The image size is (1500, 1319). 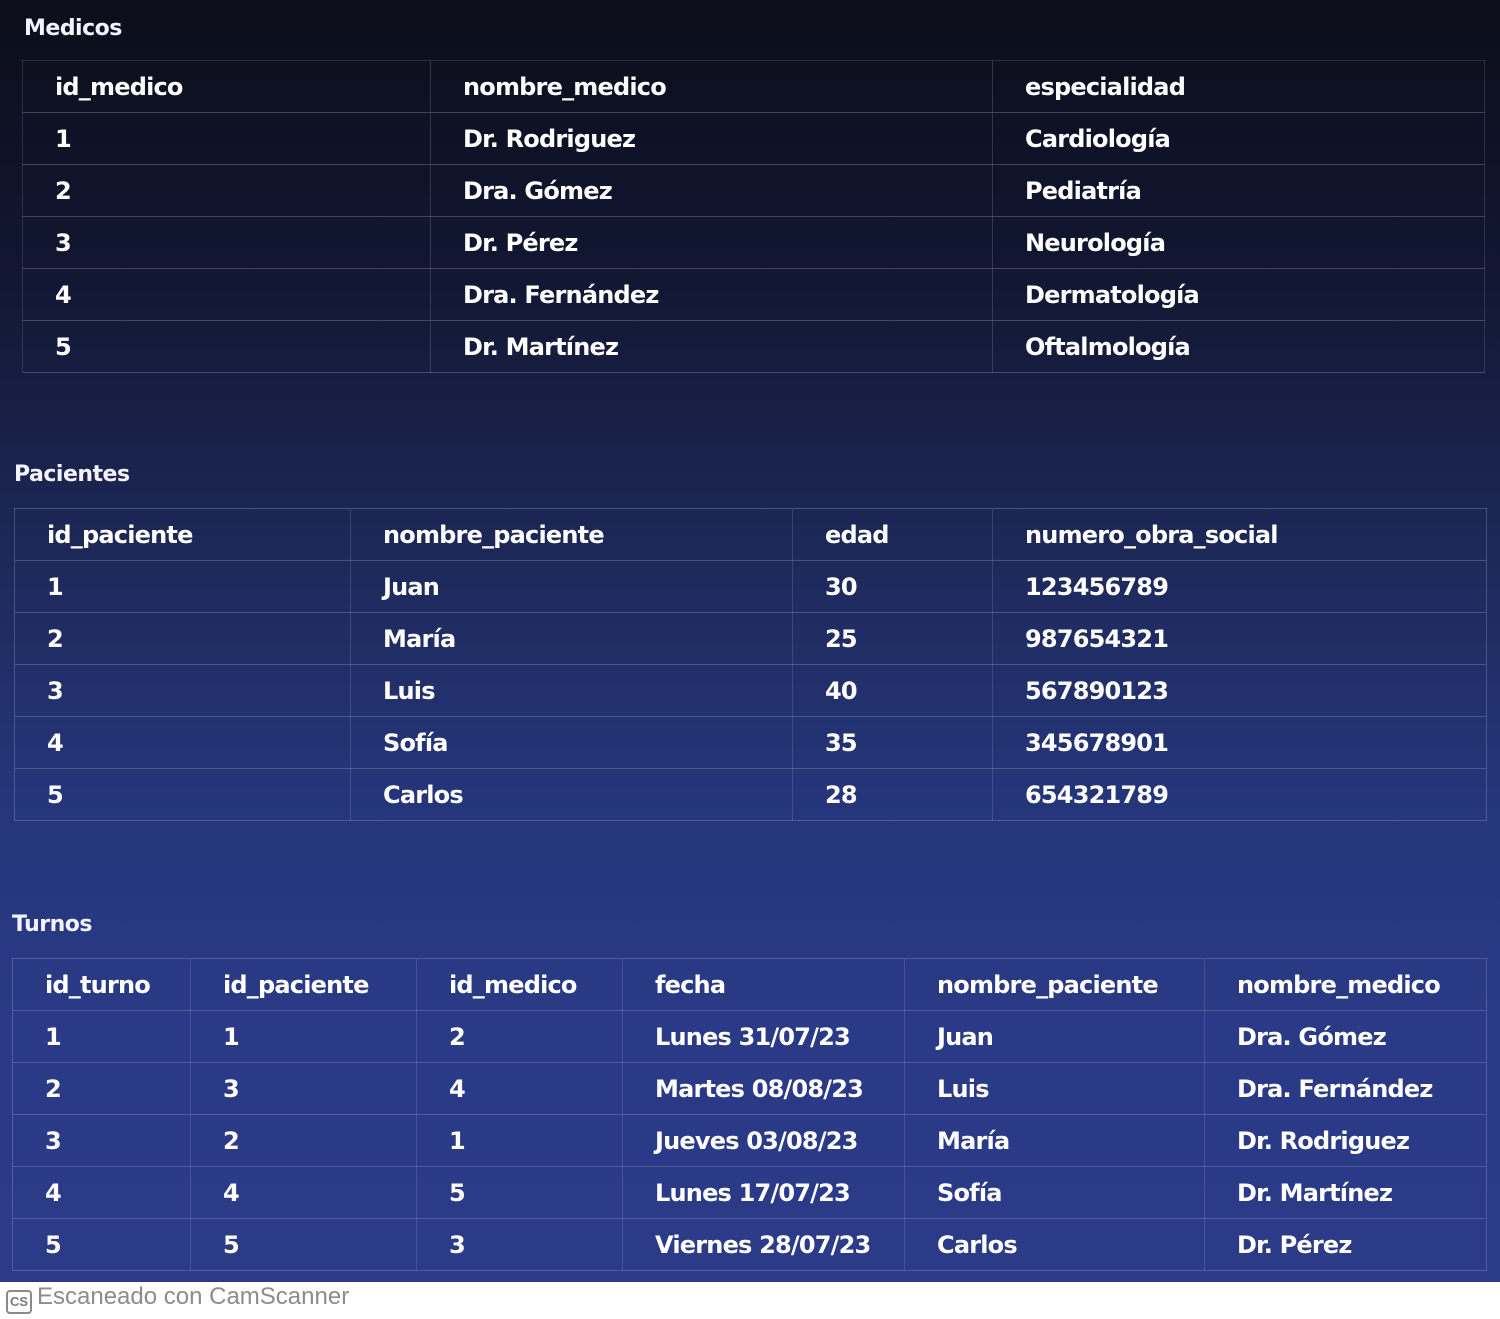 I want to click on table-row: 2 María 25 987654321, so click(x=750, y=638).